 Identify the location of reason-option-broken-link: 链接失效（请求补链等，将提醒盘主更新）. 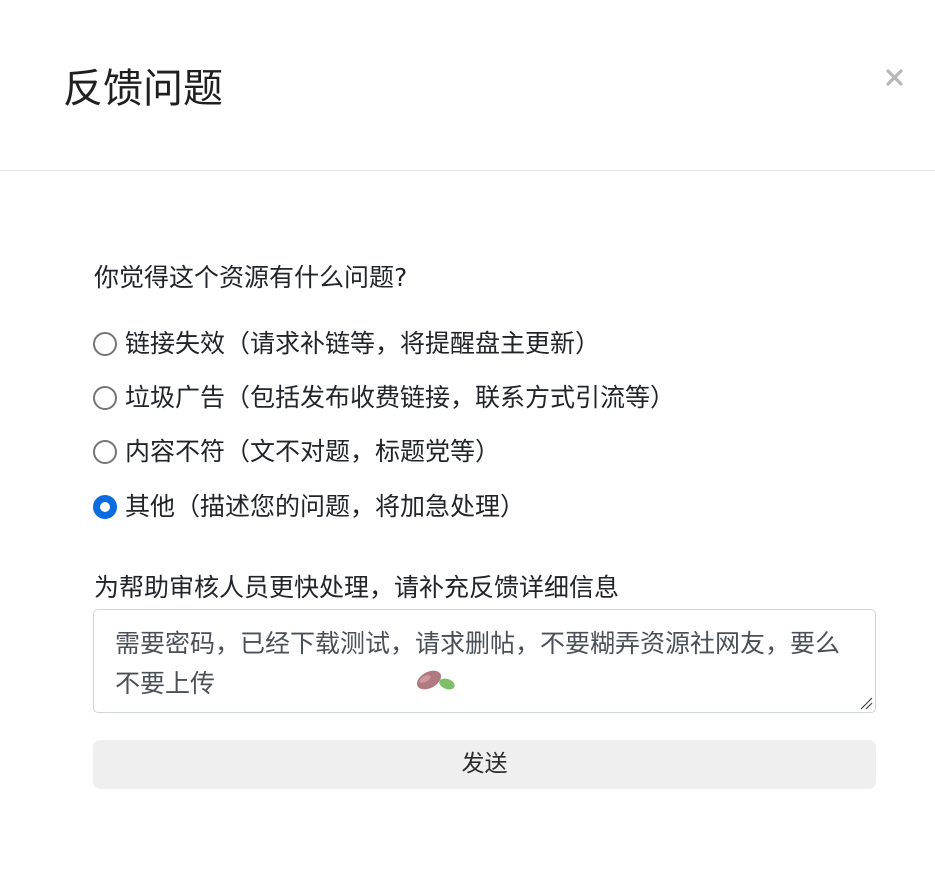
(346, 344).